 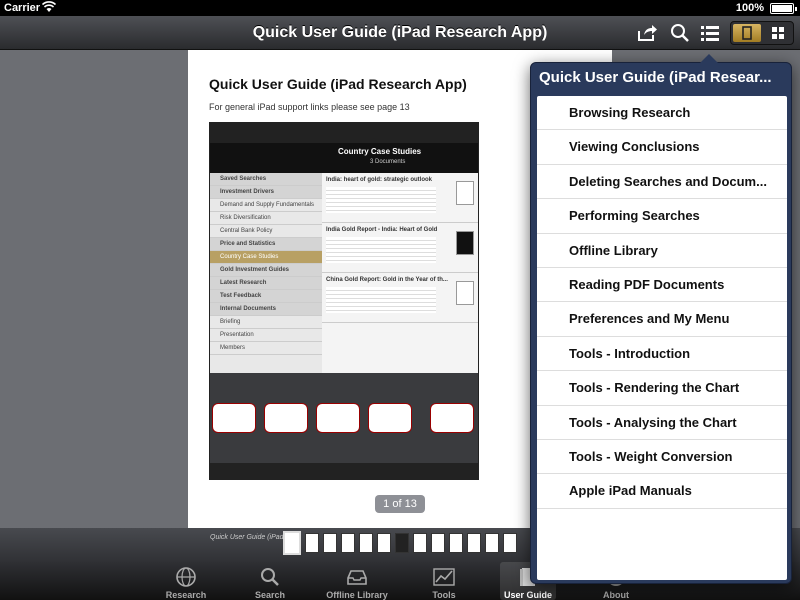 What do you see at coordinates (709, 58) in the screenshot?
I see `popover-arrow` at bounding box center [709, 58].